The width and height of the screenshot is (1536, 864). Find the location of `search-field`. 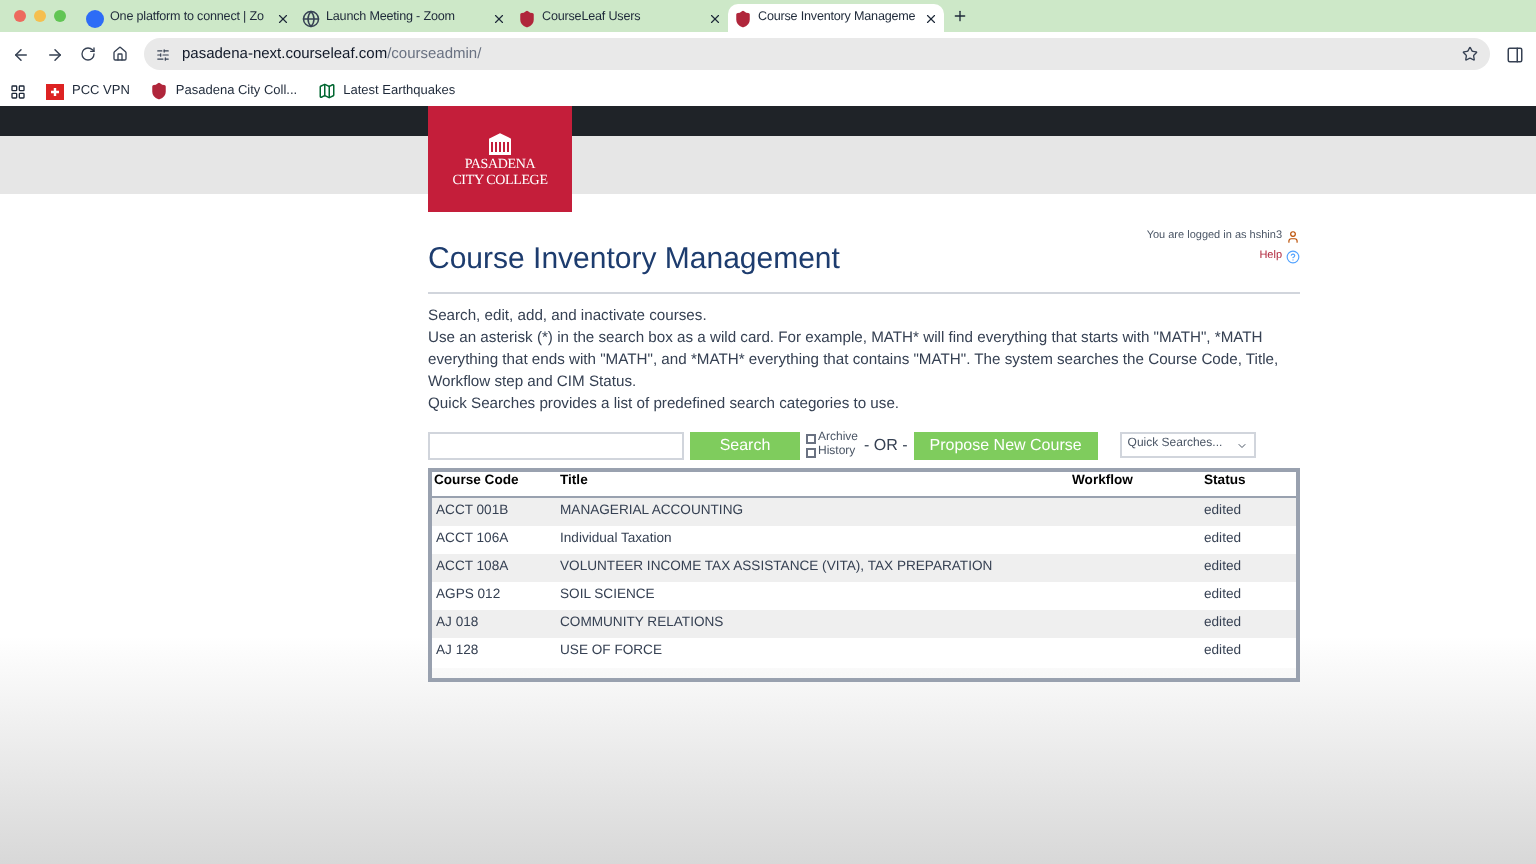

search-field is located at coordinates (556, 445).